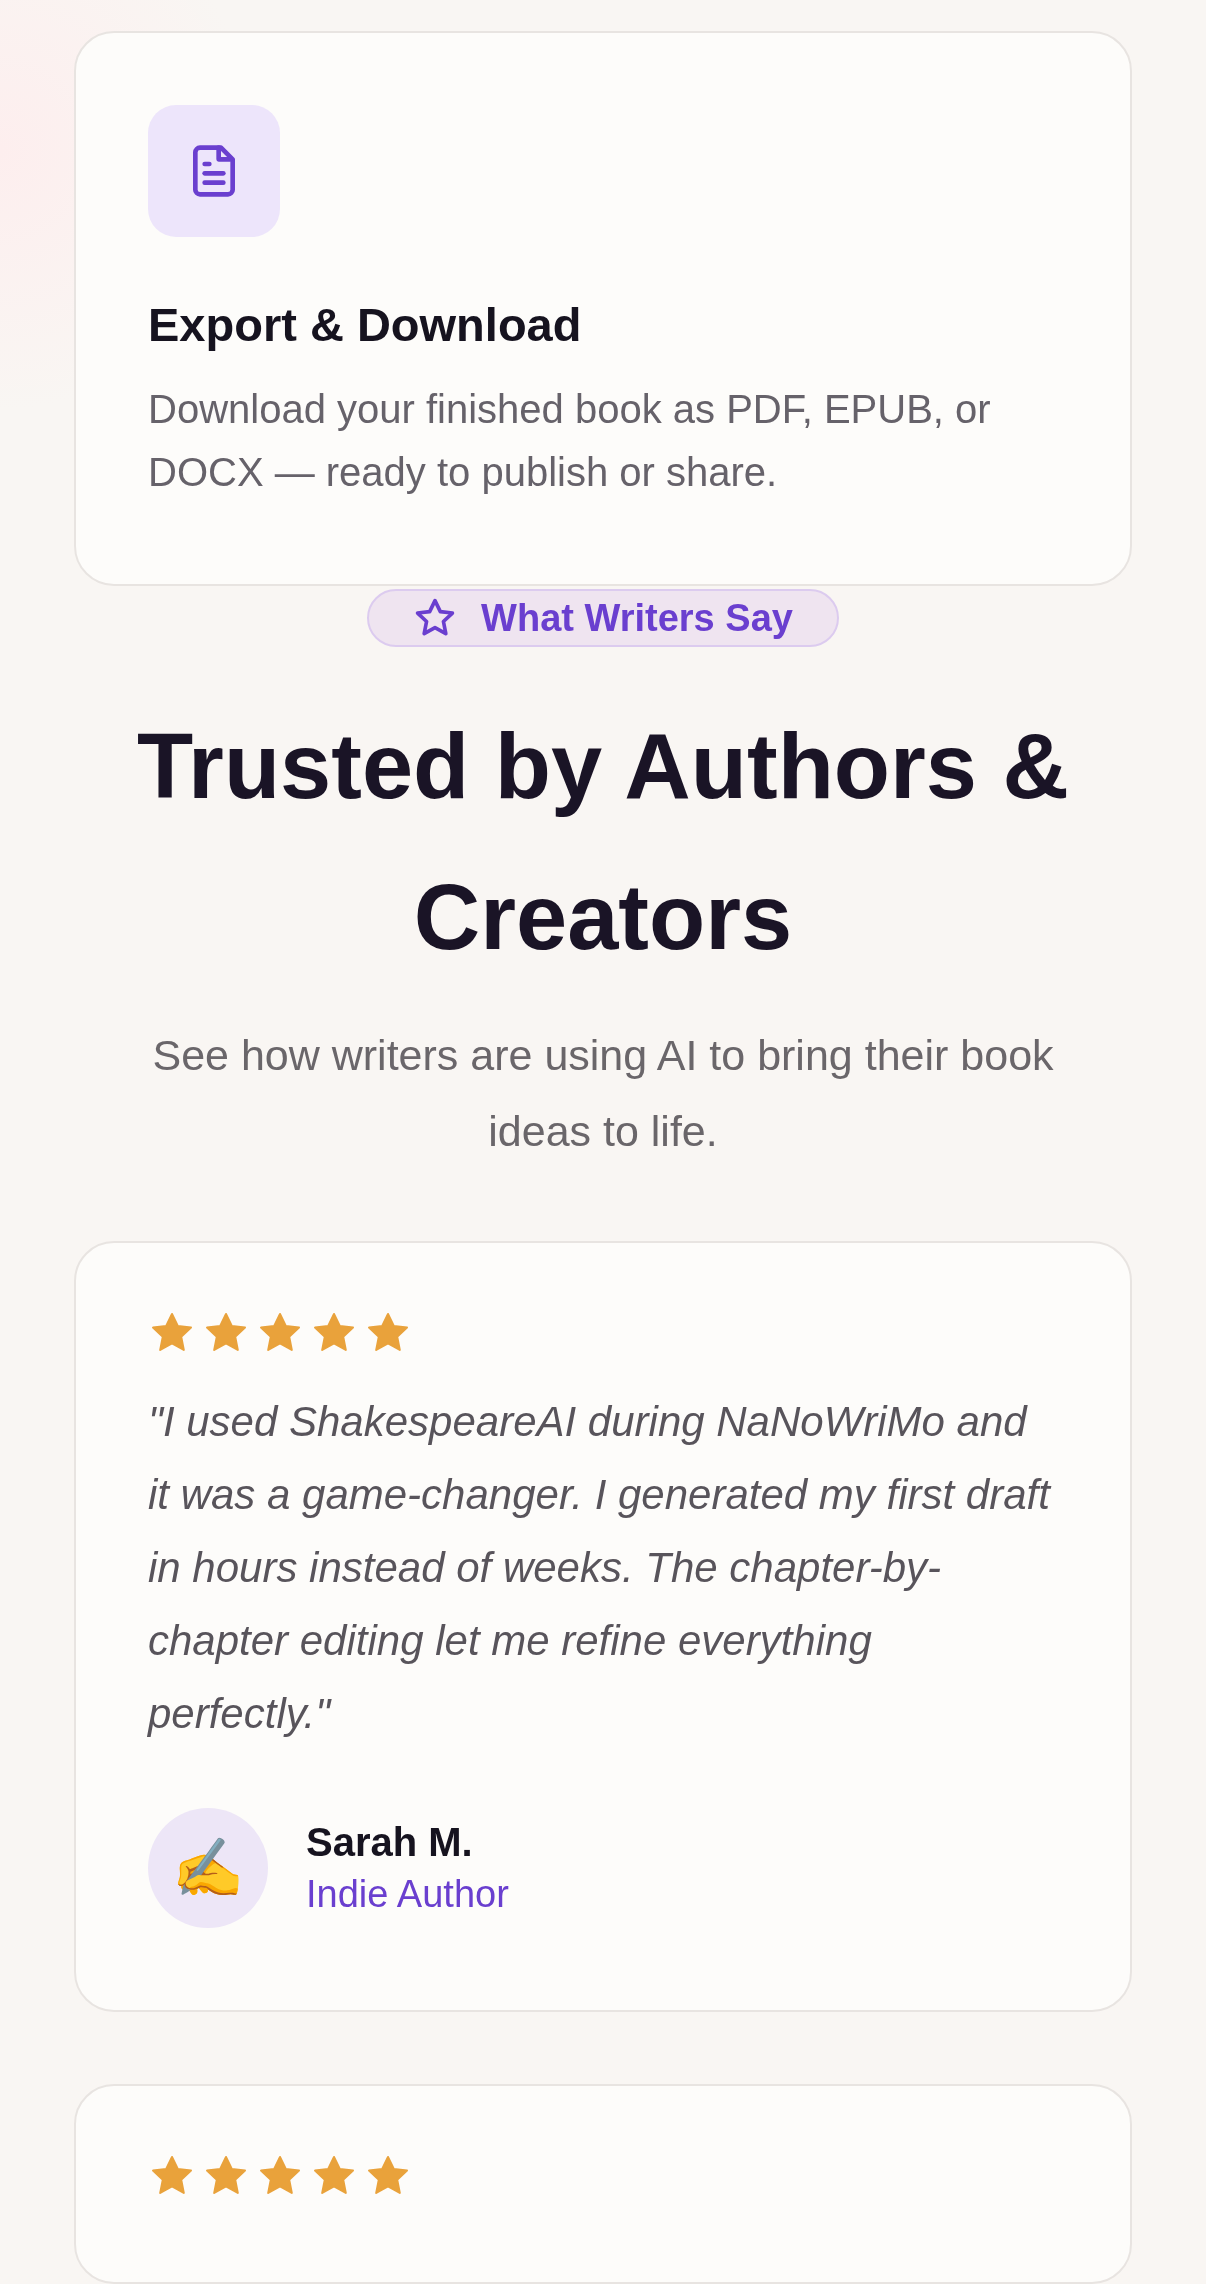 The image size is (1206, 2284). What do you see at coordinates (214, 171) in the screenshot?
I see `document-icon` at bounding box center [214, 171].